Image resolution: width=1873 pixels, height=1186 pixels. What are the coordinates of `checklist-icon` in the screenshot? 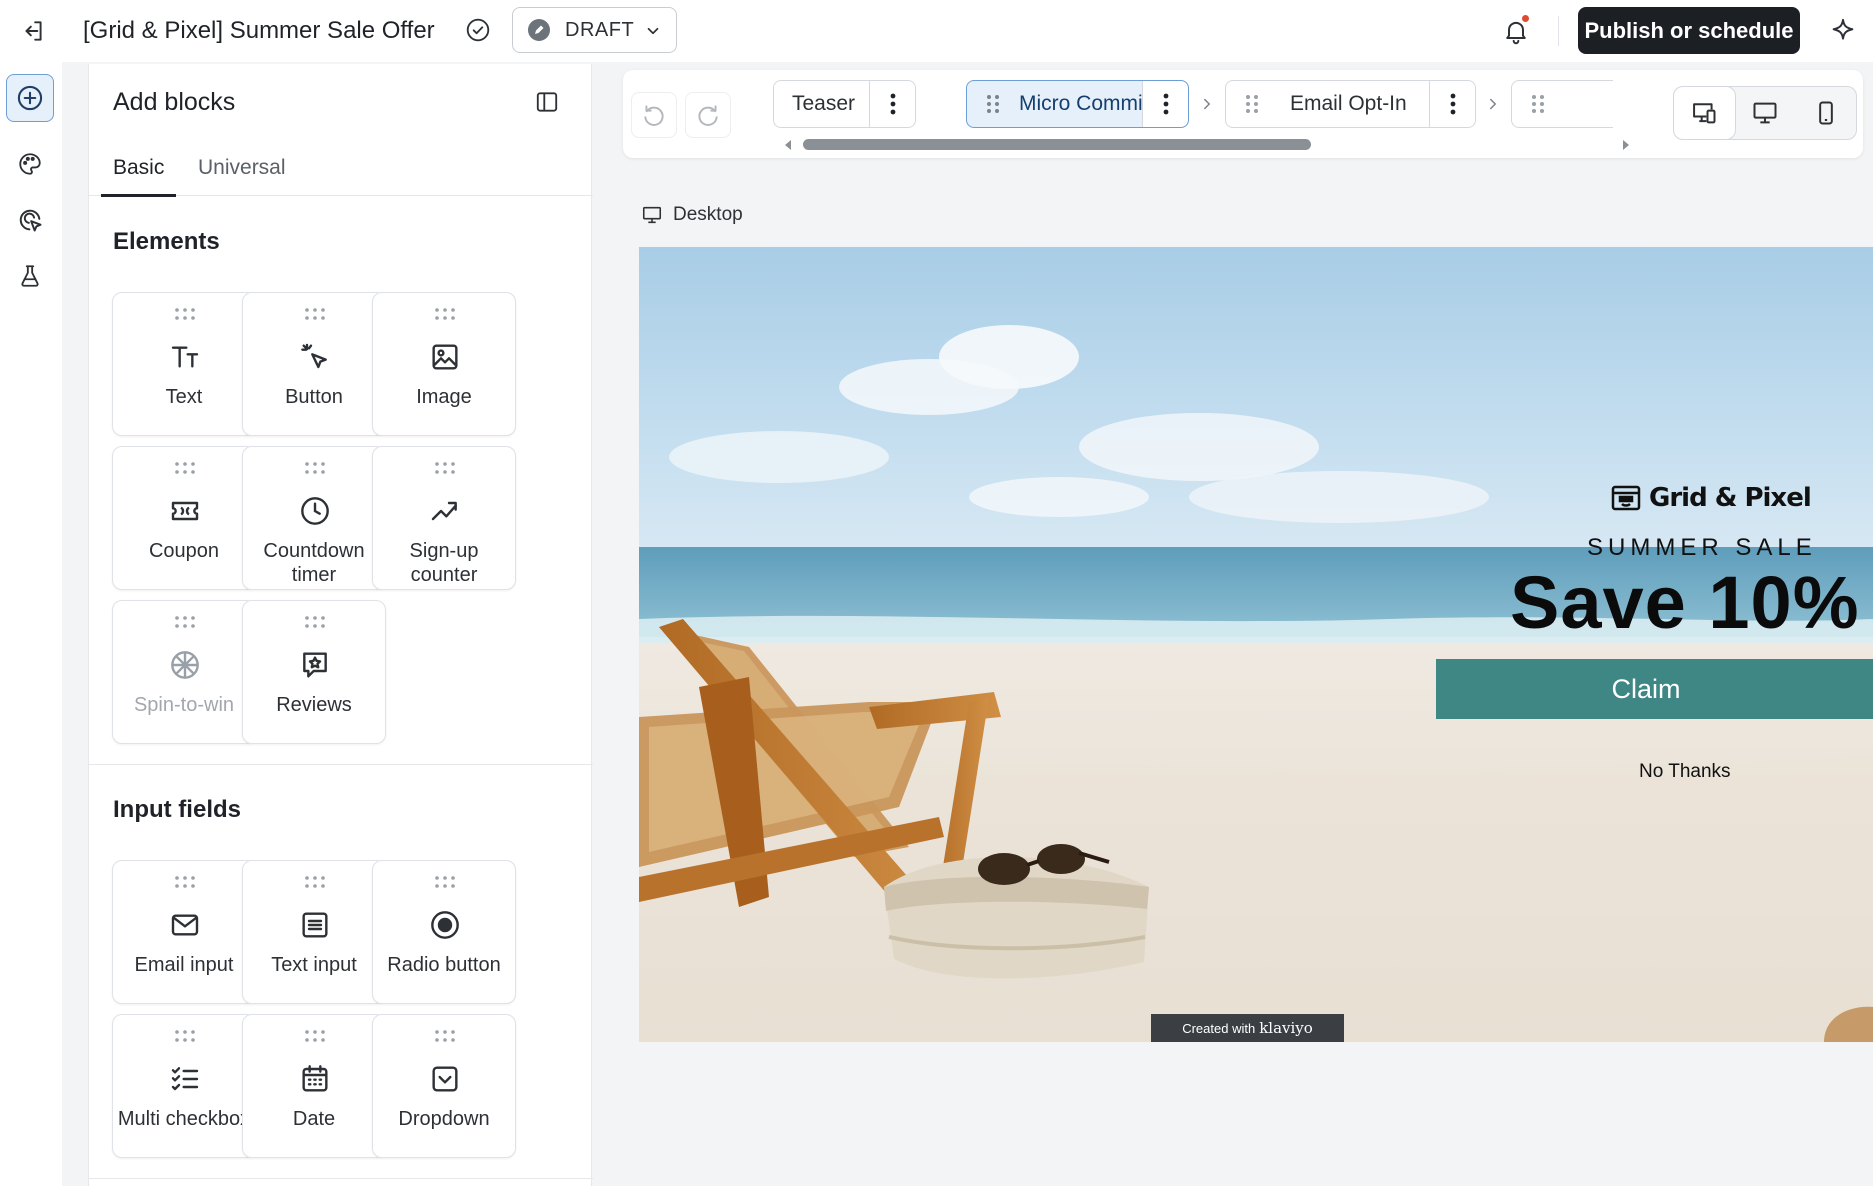 It's located at (185, 1079).